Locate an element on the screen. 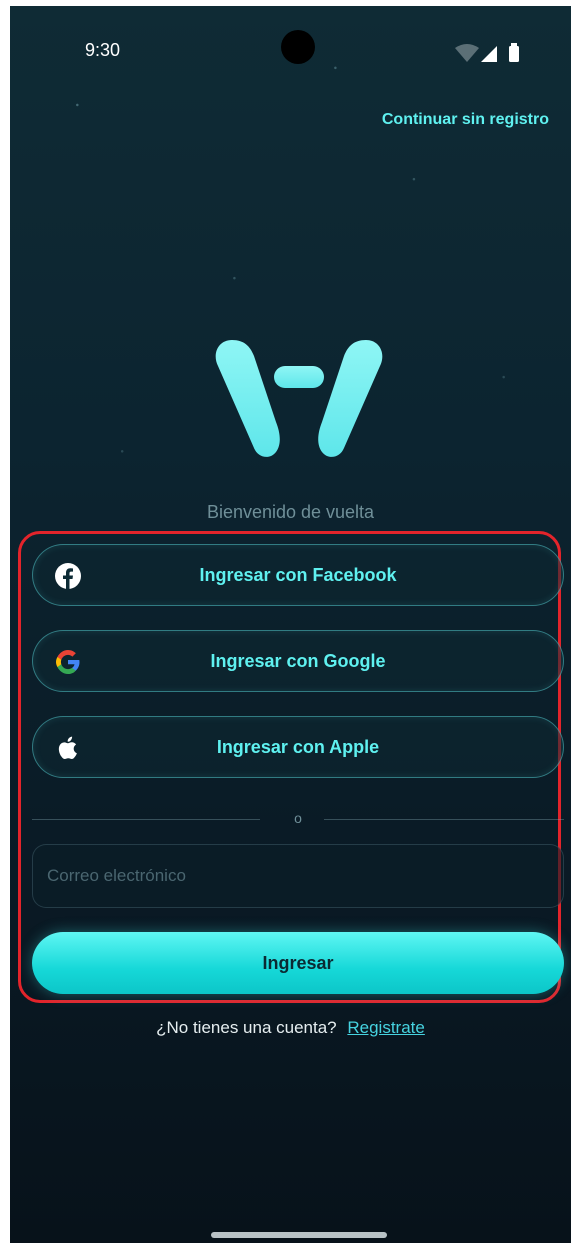  google-login-button: Ingresar con Google is located at coordinates (298, 661).